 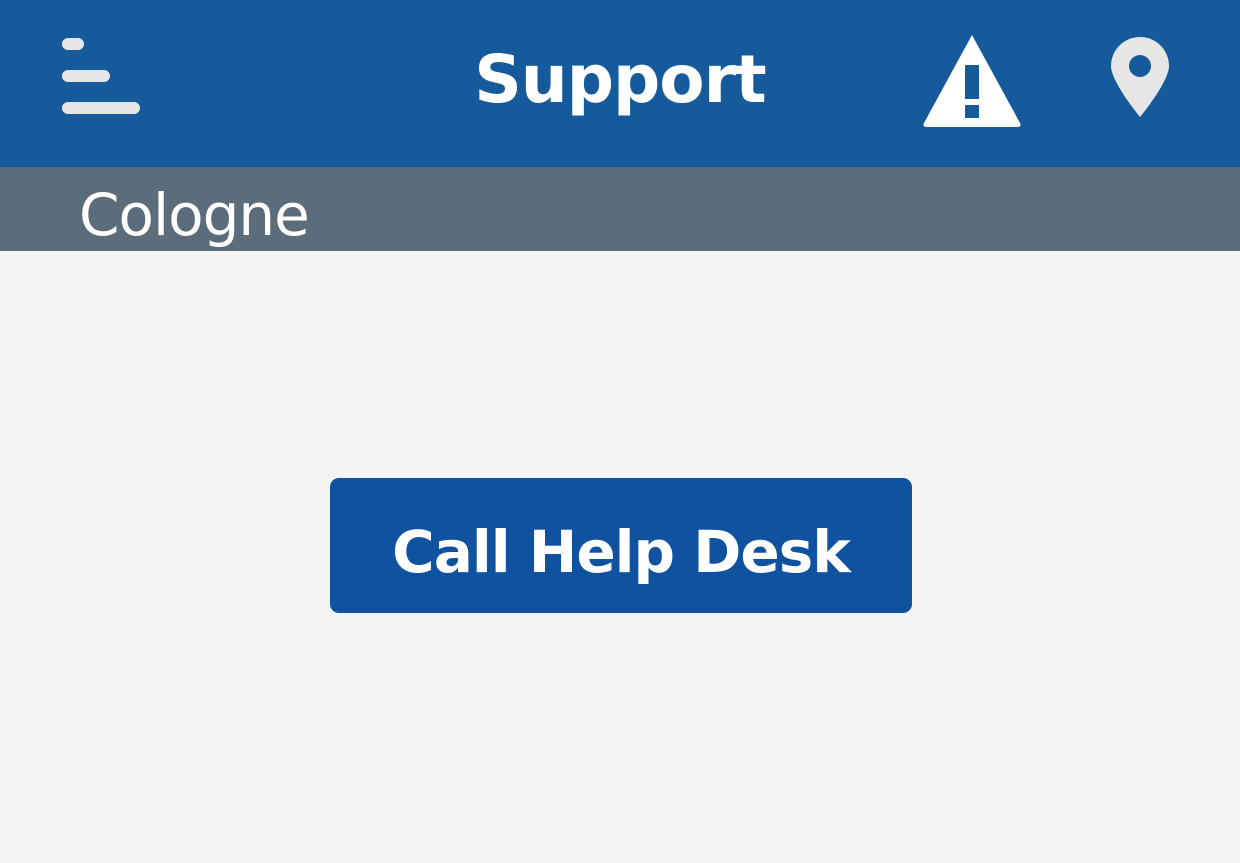 I want to click on page-title: Support, so click(x=620, y=79).